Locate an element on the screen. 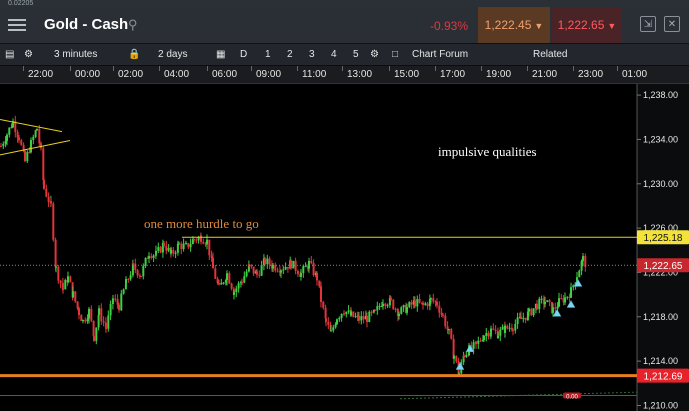  layout-3-button: 3 is located at coordinates (312, 54).